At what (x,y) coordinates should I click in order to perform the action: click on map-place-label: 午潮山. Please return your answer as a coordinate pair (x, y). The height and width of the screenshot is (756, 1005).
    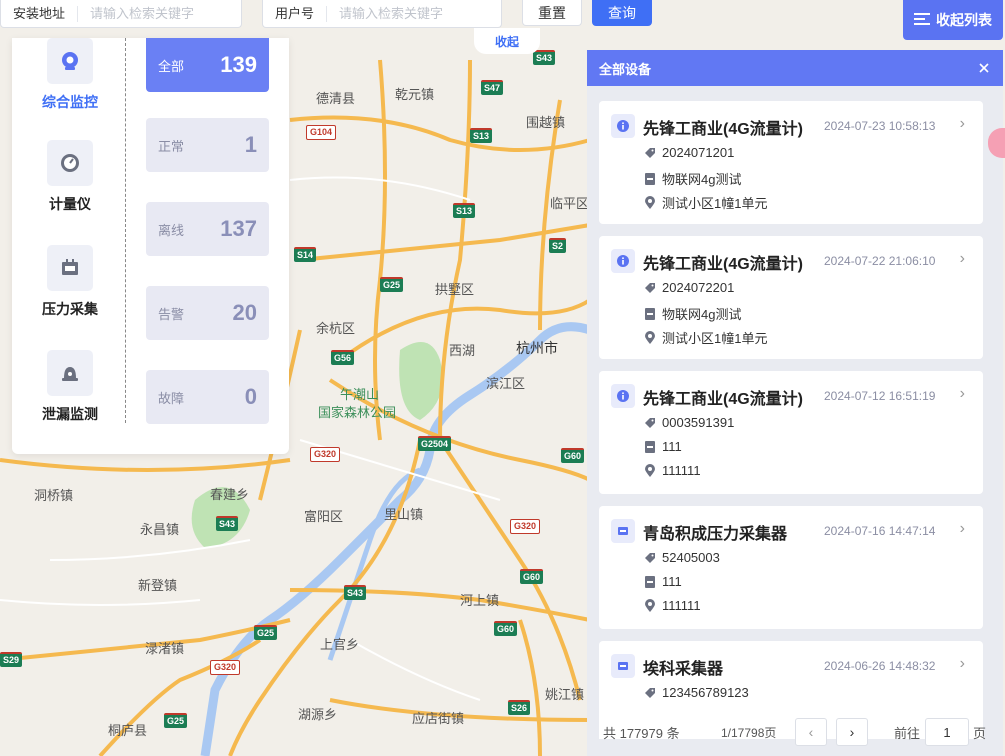
    Looking at the image, I should click on (360, 394).